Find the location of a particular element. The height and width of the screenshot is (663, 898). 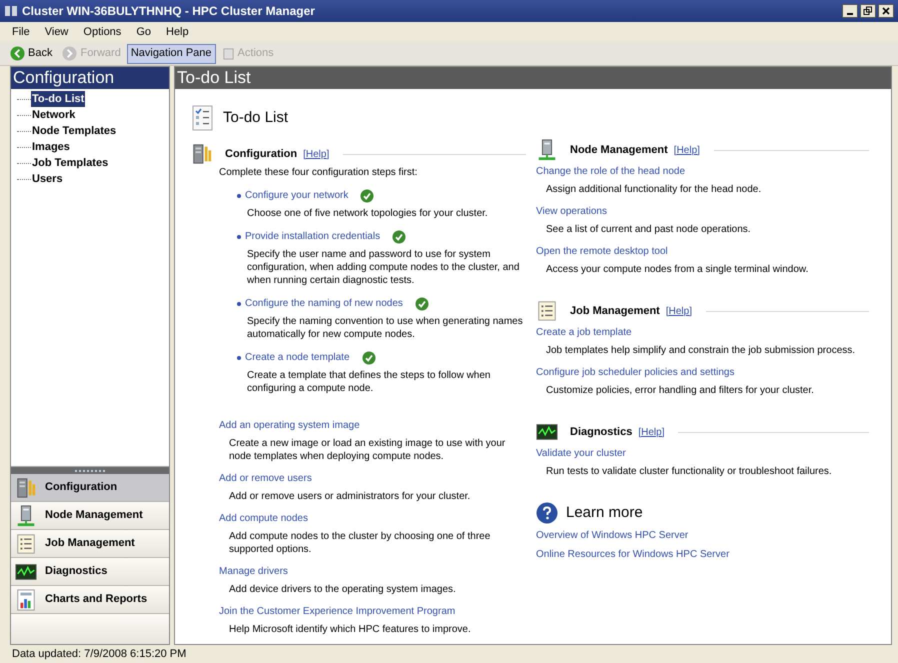

step-description: Create a template that defines the steps to follow when configuring a compute node. is located at coordinates (369, 382).